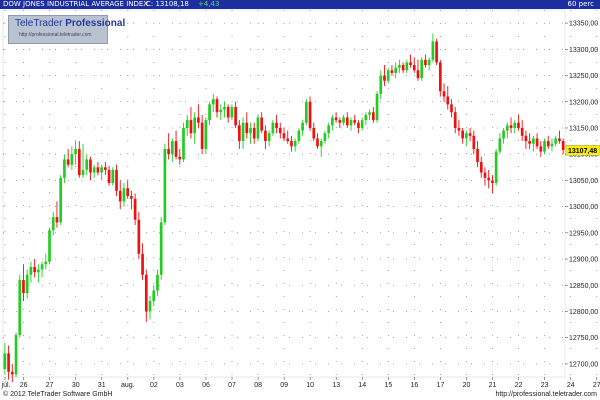  Describe the element at coordinates (154, 385) in the screenshot. I see `x-tick-label: 02` at that location.